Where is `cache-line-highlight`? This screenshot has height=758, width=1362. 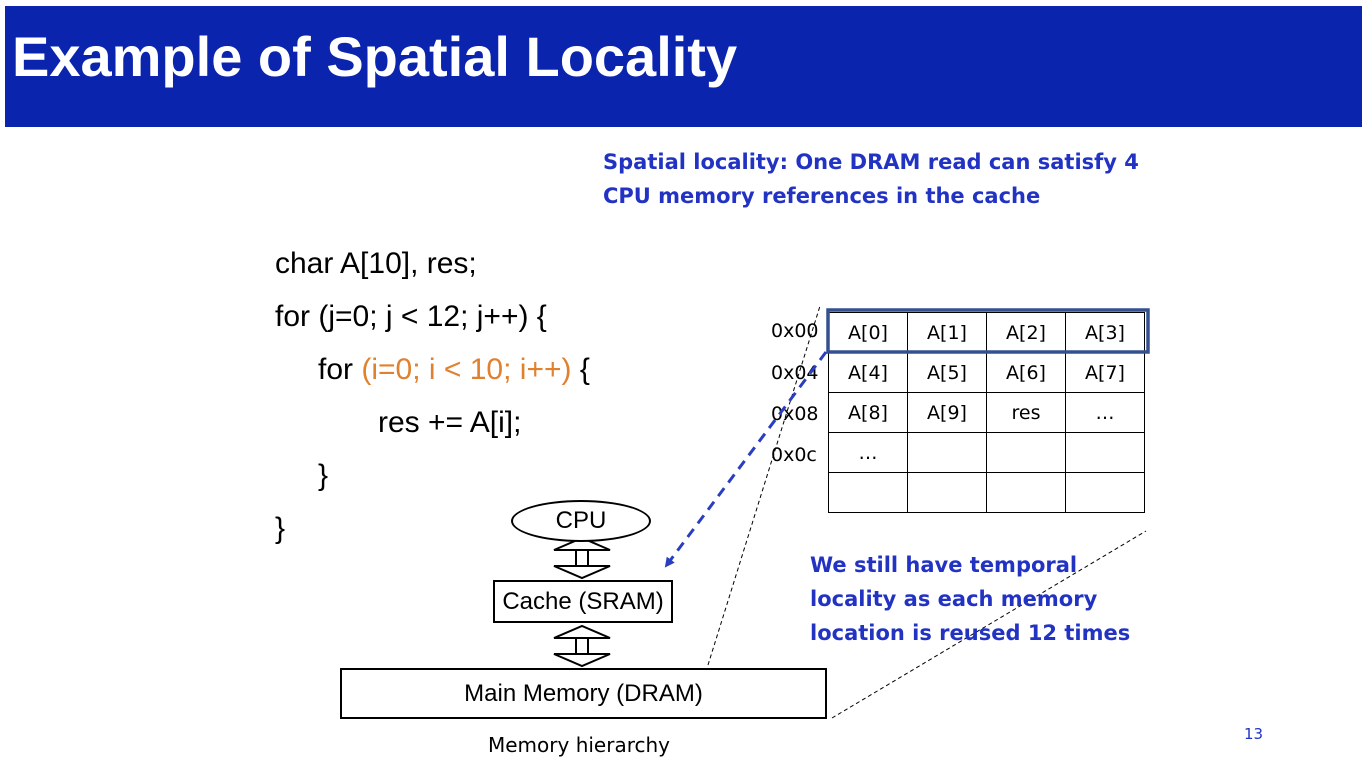 cache-line-highlight is located at coordinates (988, 331).